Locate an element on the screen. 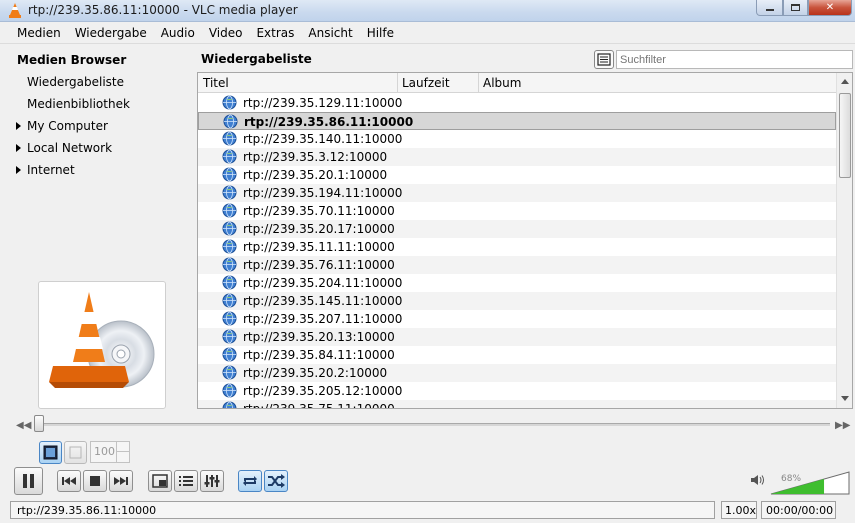 This screenshot has height=523, width=855. playback-rate: 1.00x is located at coordinates (739, 510).